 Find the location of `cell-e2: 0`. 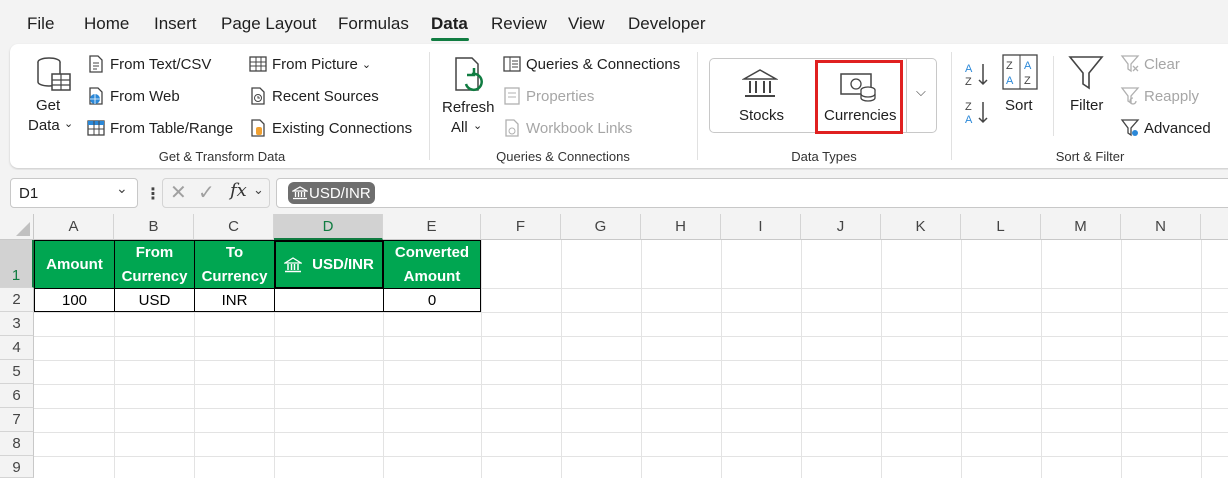

cell-e2: 0 is located at coordinates (432, 300).